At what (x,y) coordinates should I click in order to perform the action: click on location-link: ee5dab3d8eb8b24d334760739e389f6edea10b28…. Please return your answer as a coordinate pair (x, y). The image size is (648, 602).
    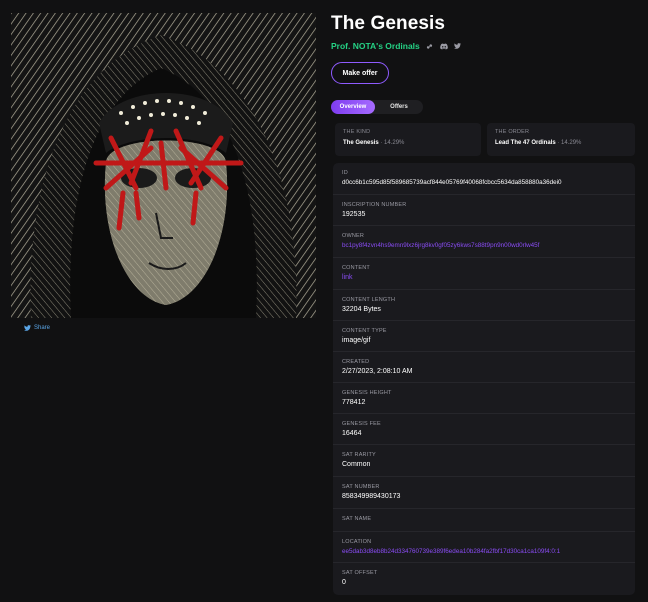
    Looking at the image, I should click on (451, 551).